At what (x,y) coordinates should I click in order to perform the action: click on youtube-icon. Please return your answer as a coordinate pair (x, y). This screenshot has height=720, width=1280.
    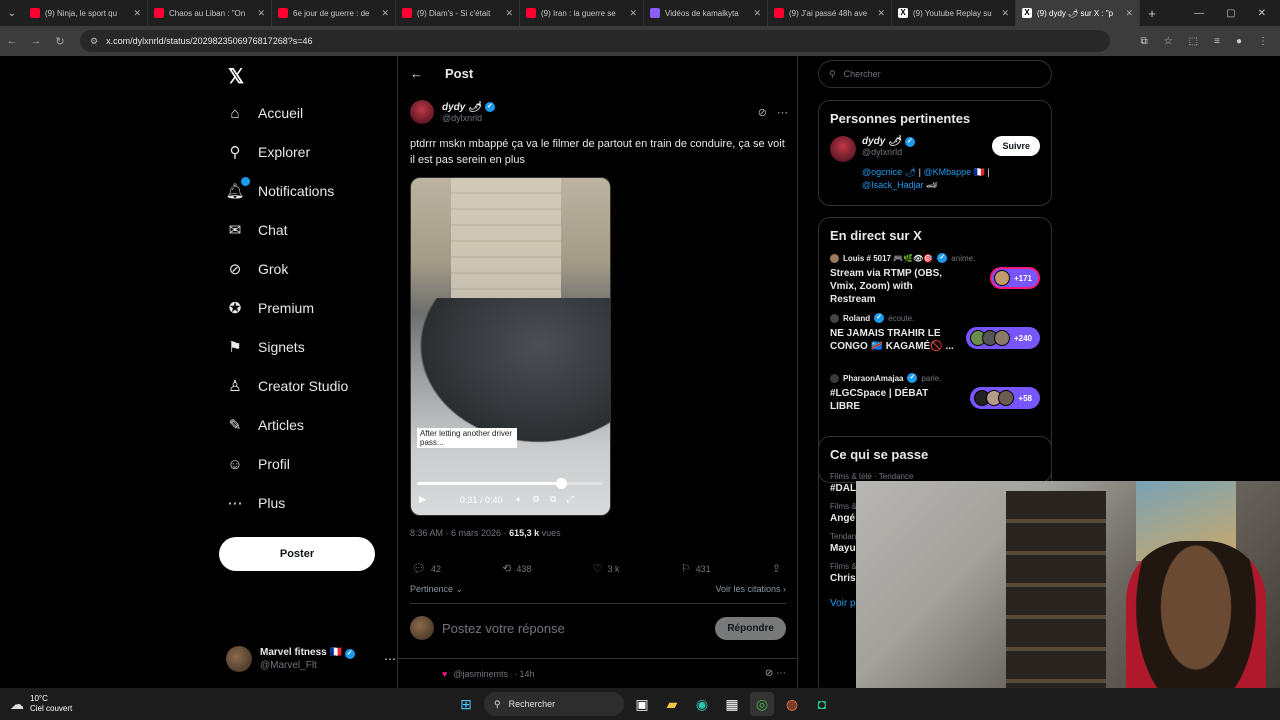
    Looking at the image, I should click on (283, 13).